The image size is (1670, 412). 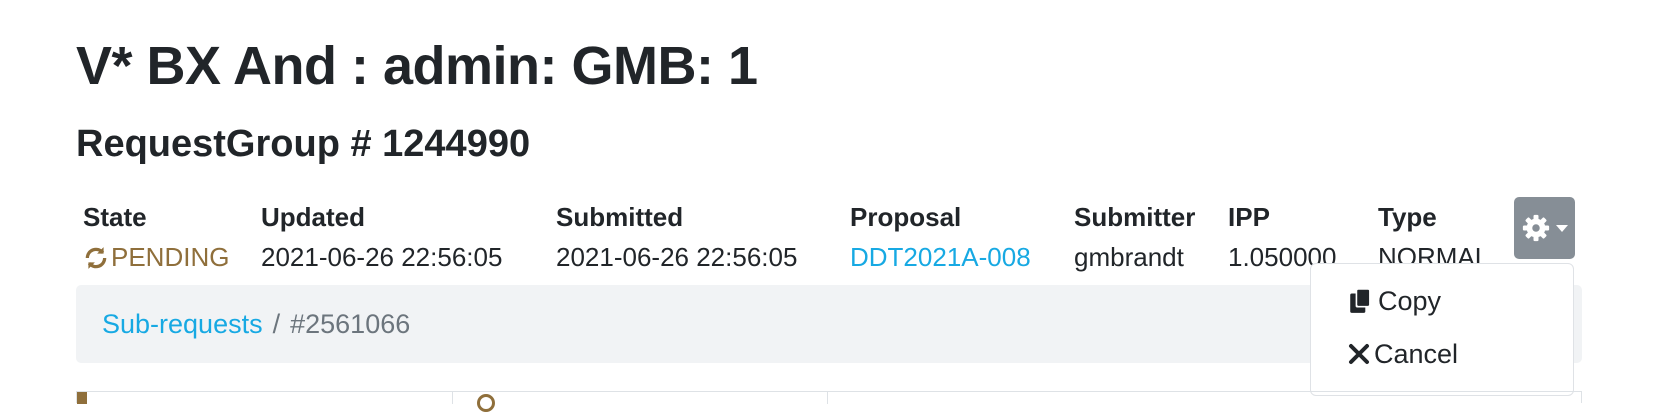 What do you see at coordinates (940, 257) in the screenshot?
I see `proposal-link: DDT2021A-008` at bounding box center [940, 257].